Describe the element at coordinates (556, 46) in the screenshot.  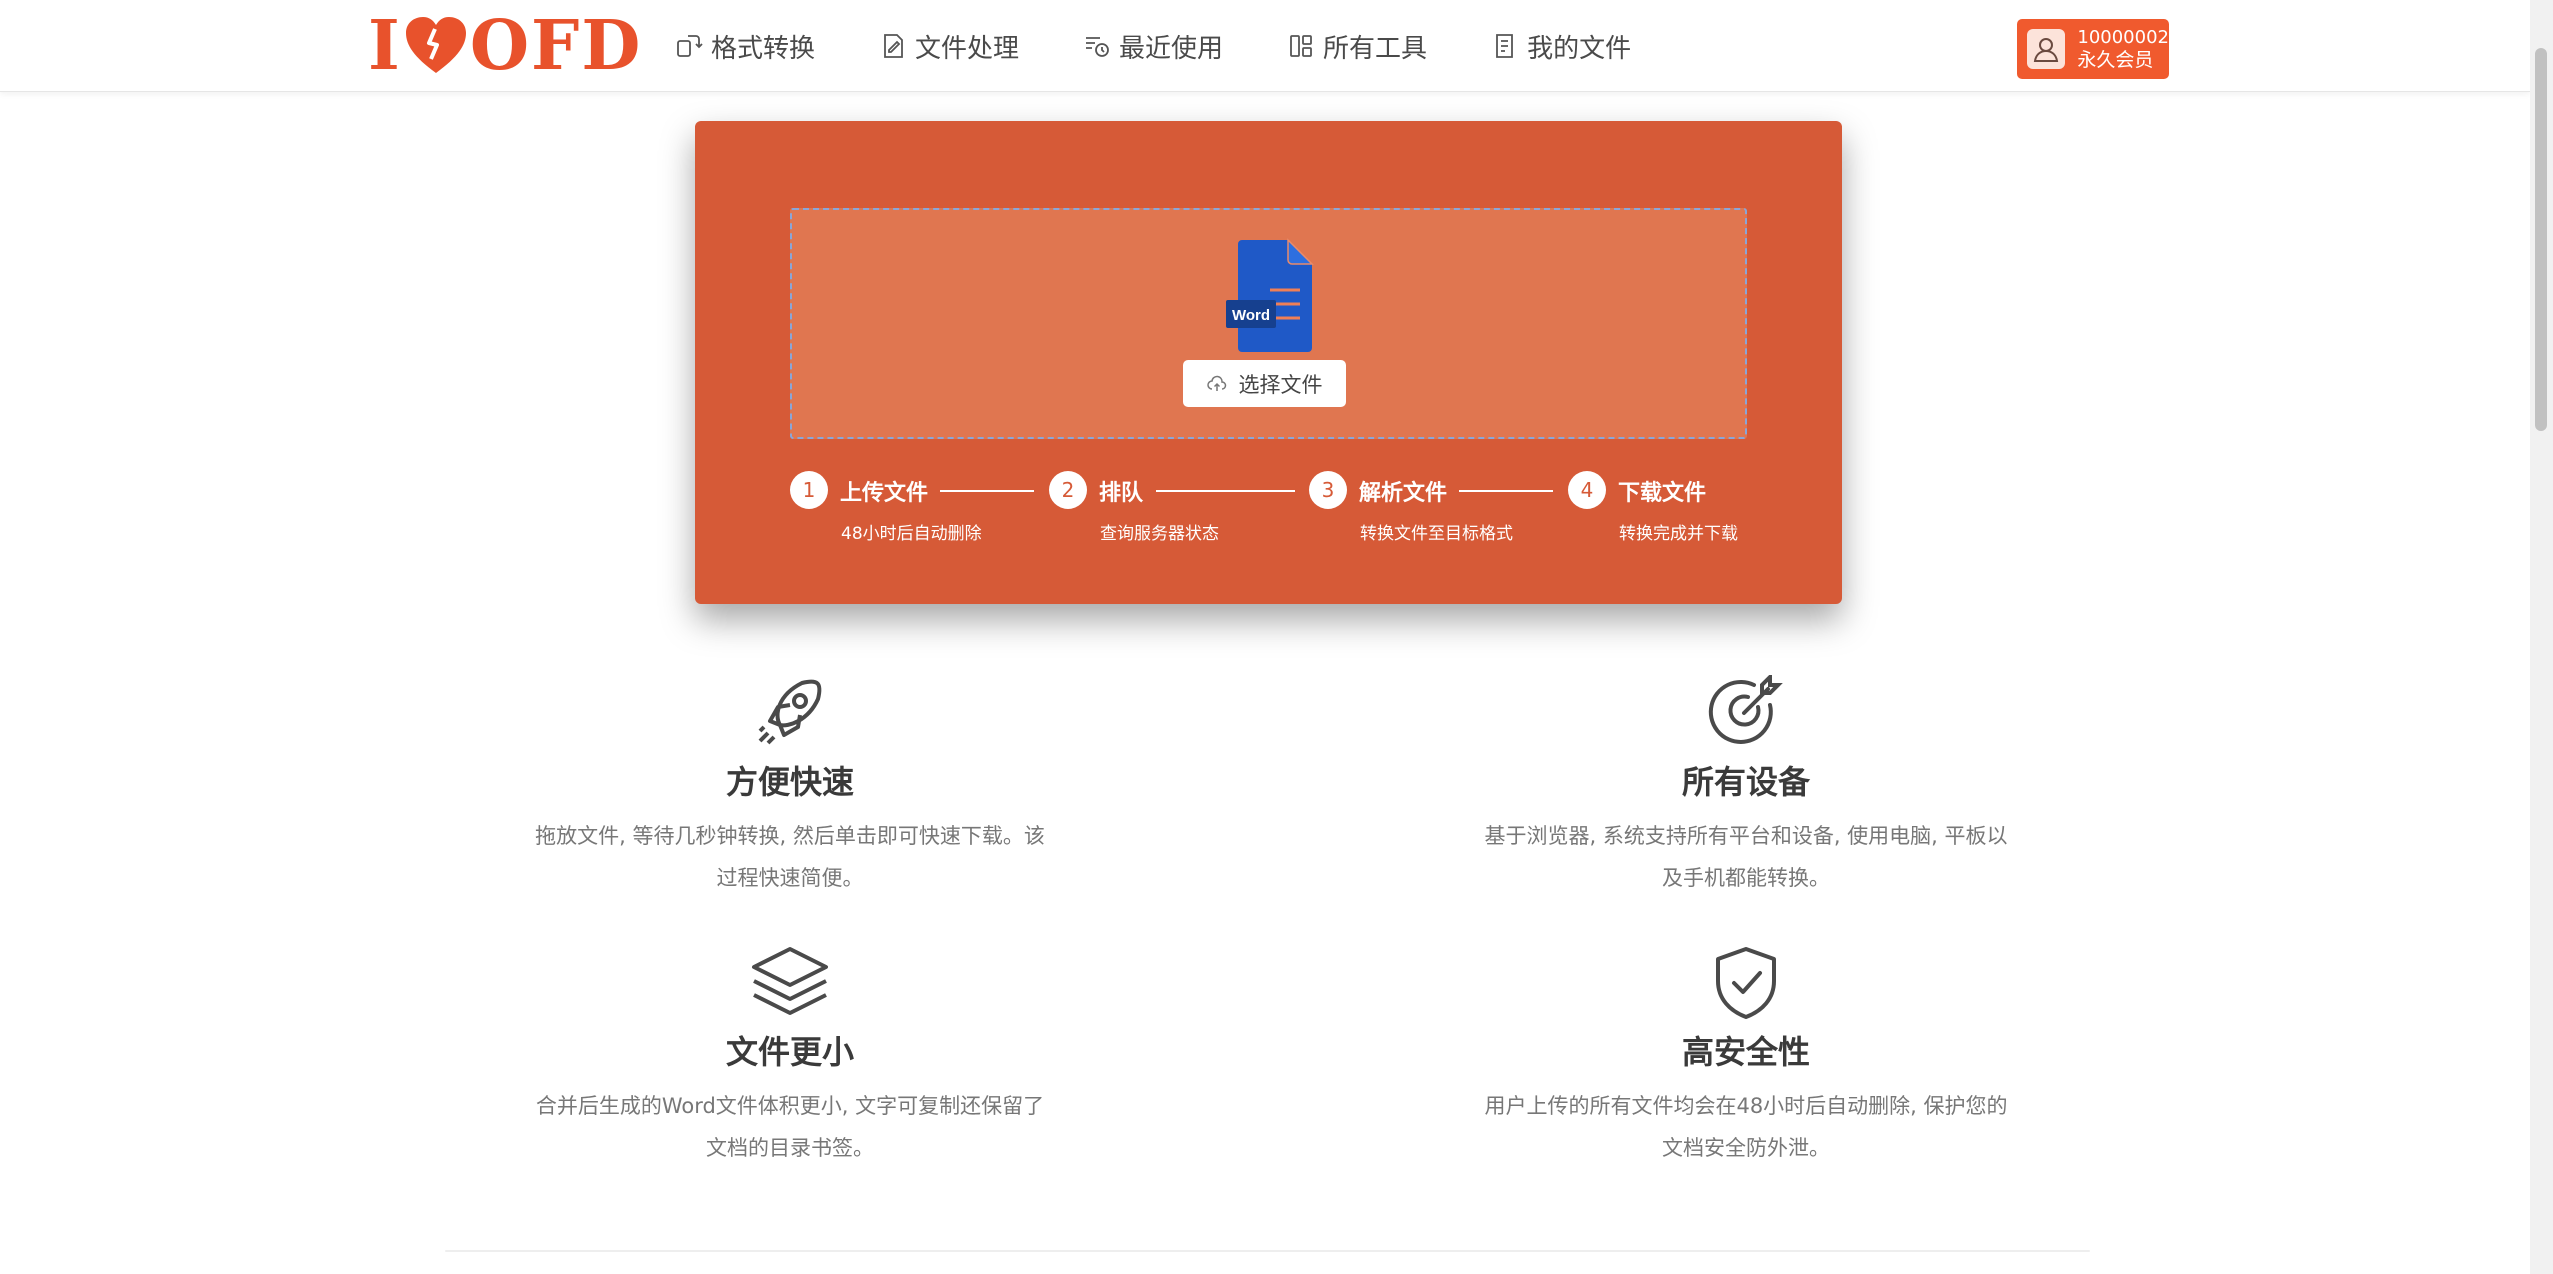
I see `logo-text-right: OFD` at that location.